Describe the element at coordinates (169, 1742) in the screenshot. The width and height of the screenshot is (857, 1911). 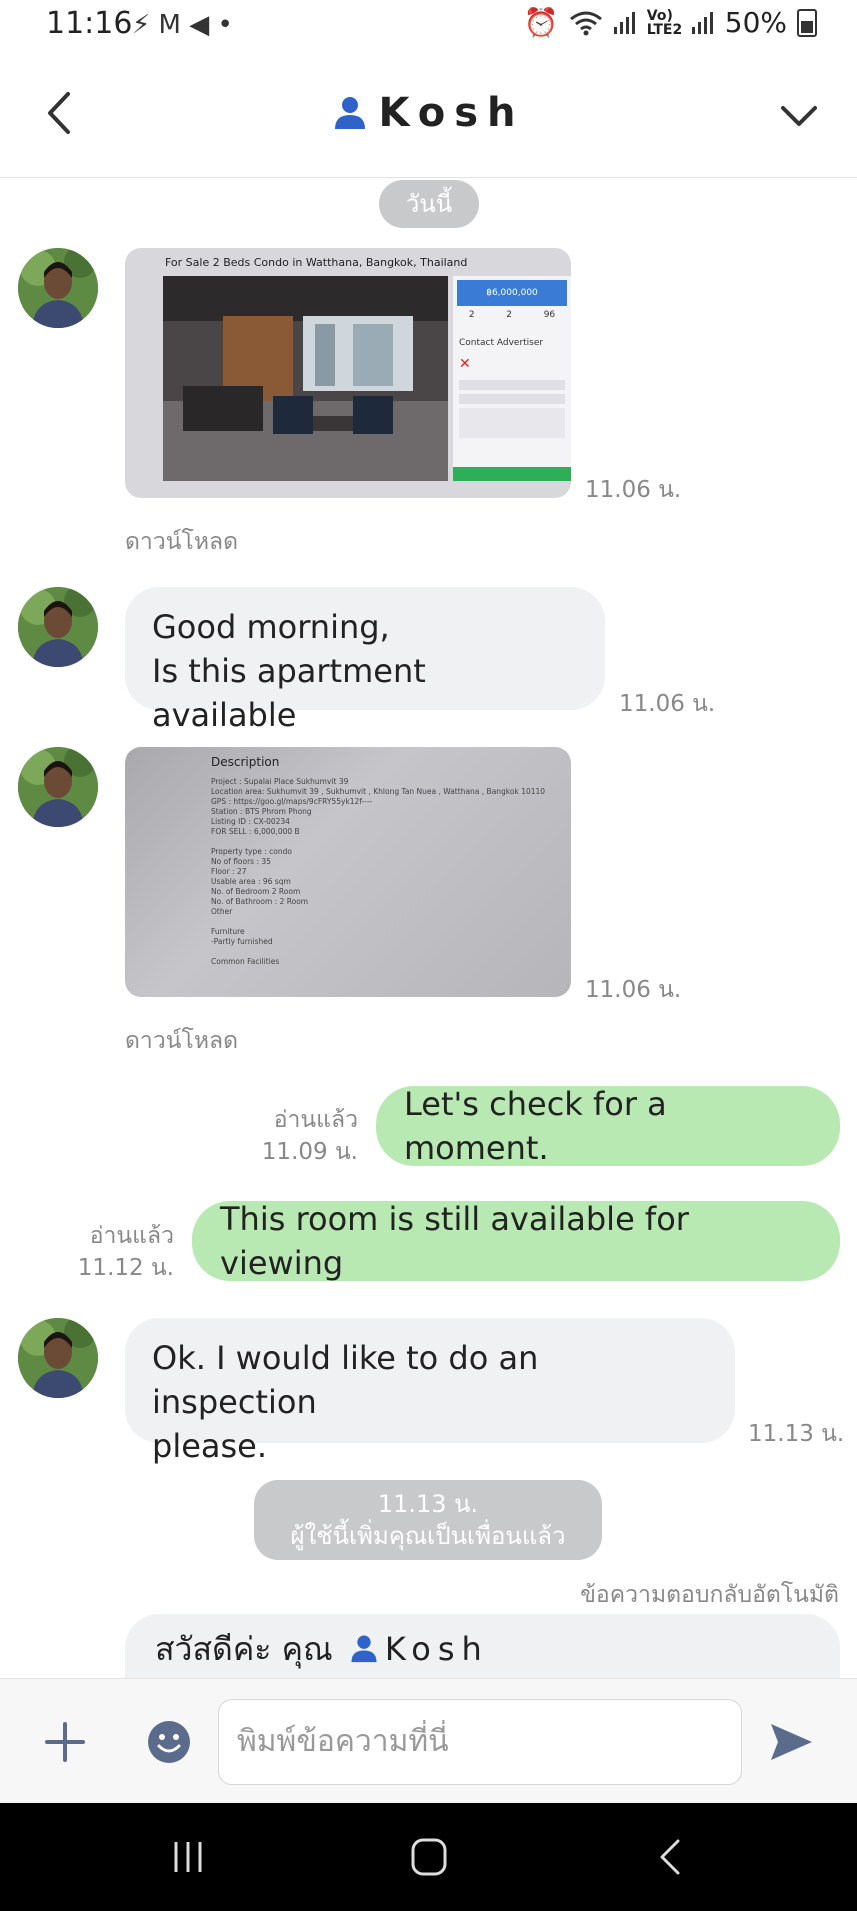
I see `emoji-icon` at that location.